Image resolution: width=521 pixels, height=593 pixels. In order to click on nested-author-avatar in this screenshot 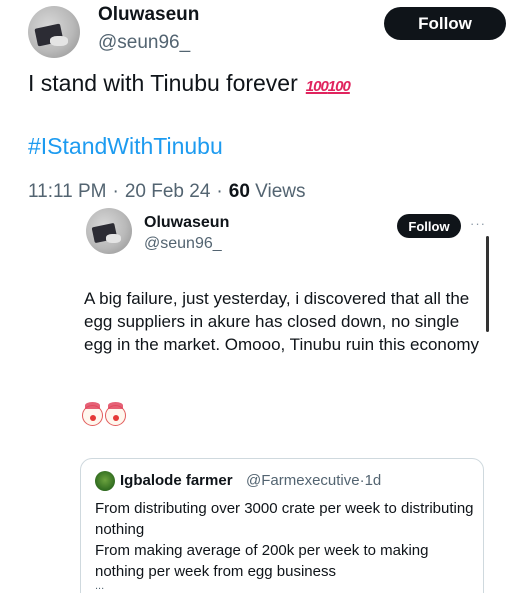, I will do `click(105, 481)`.